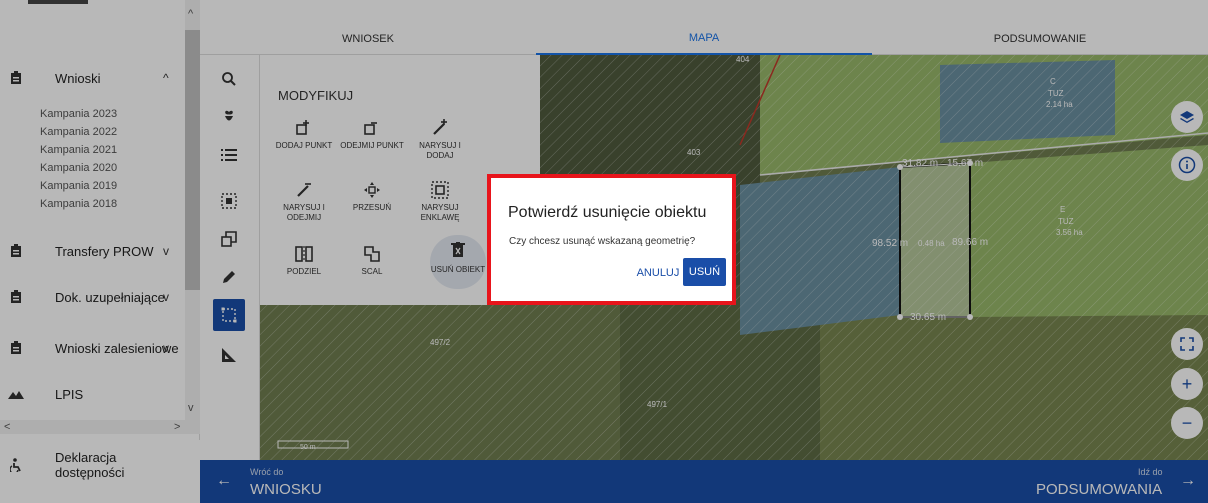 The width and height of the screenshot is (1208, 503). What do you see at coordinates (607, 212) in the screenshot?
I see `dialog-title: Potwierdź usunięcie obiektu` at bounding box center [607, 212].